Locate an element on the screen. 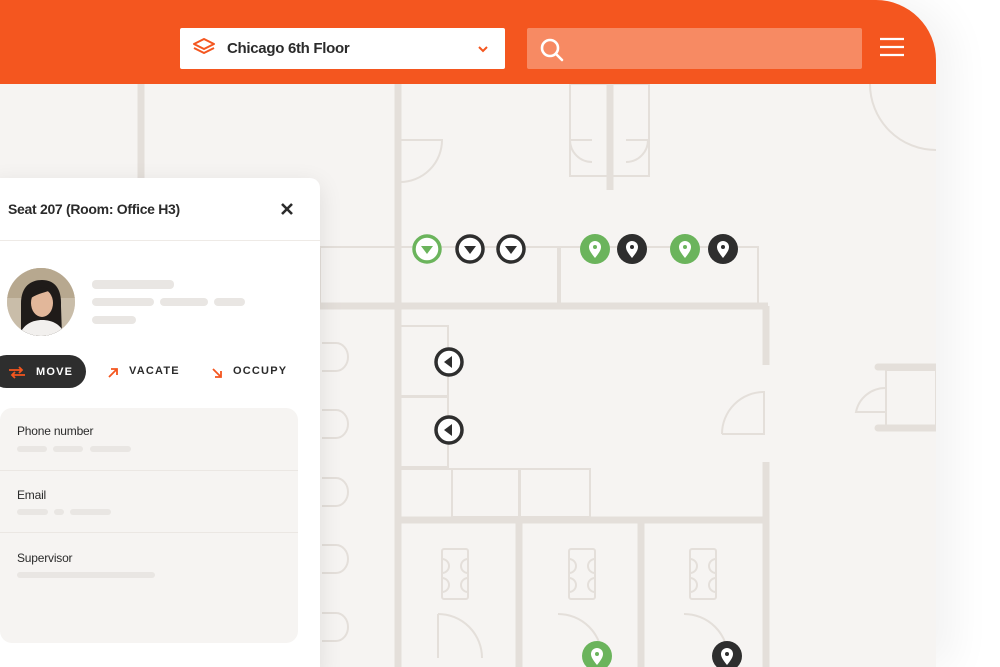 This screenshot has height=667, width=1000. top-bar: Chicago 6th Floor is located at coordinates (468, 42).